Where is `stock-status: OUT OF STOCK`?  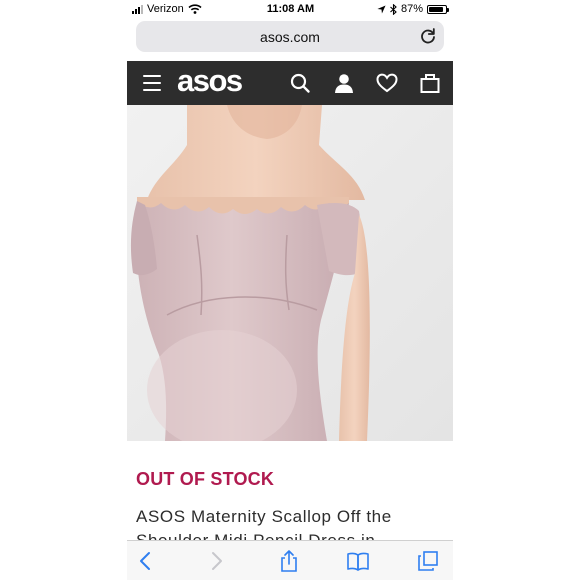
stock-status: OUT OF STOCK is located at coordinates (205, 479).